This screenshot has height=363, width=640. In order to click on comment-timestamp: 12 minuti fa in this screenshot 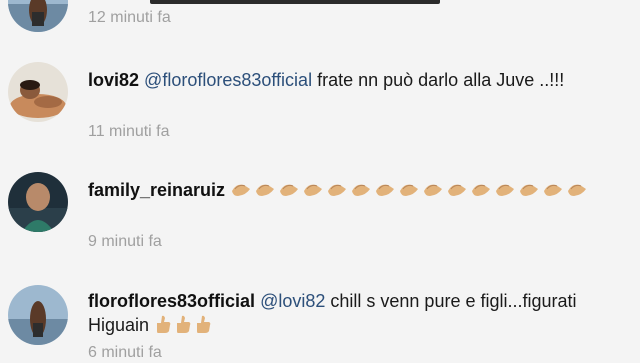, I will do `click(129, 17)`.